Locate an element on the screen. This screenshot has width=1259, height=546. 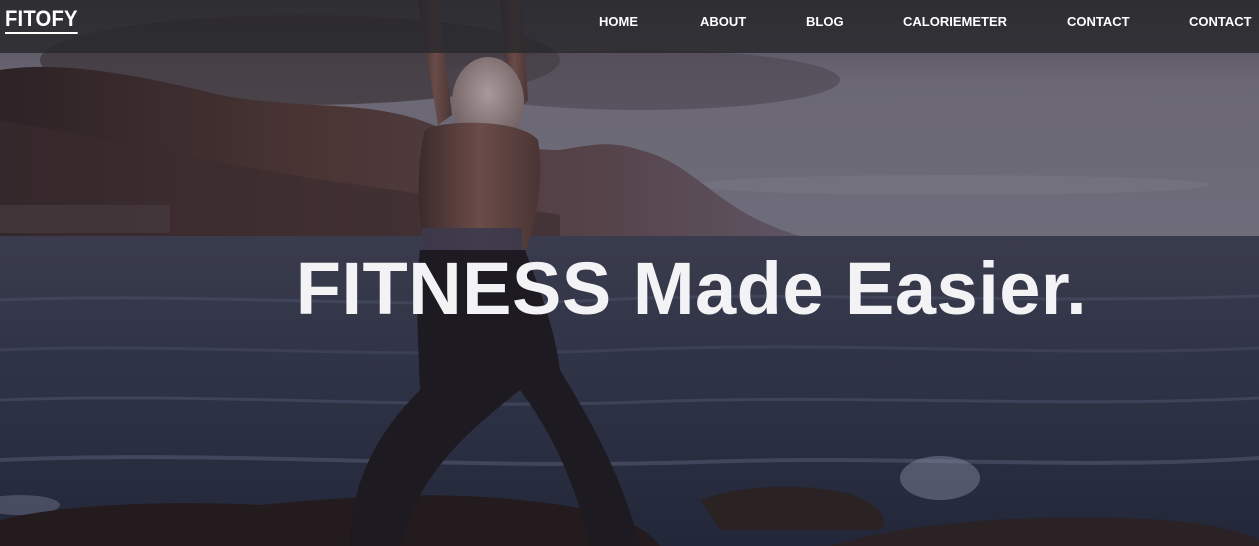
nav-link-blog: BLOG is located at coordinates (825, 22).